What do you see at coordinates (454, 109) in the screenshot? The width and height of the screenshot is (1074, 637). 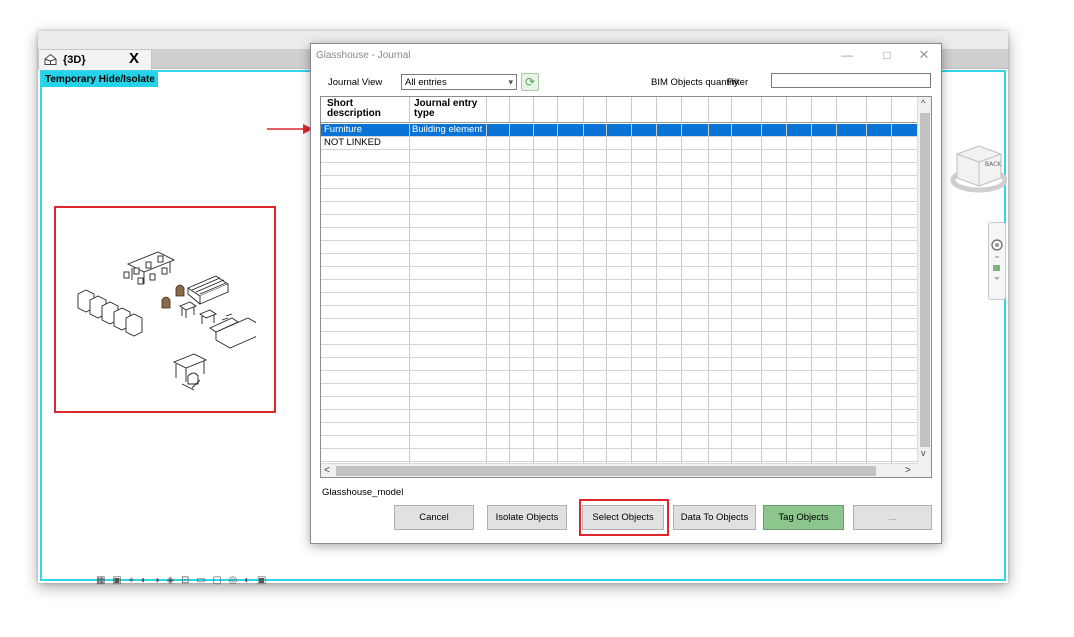 I see `column-journal-entry-type: Journal entry type` at bounding box center [454, 109].